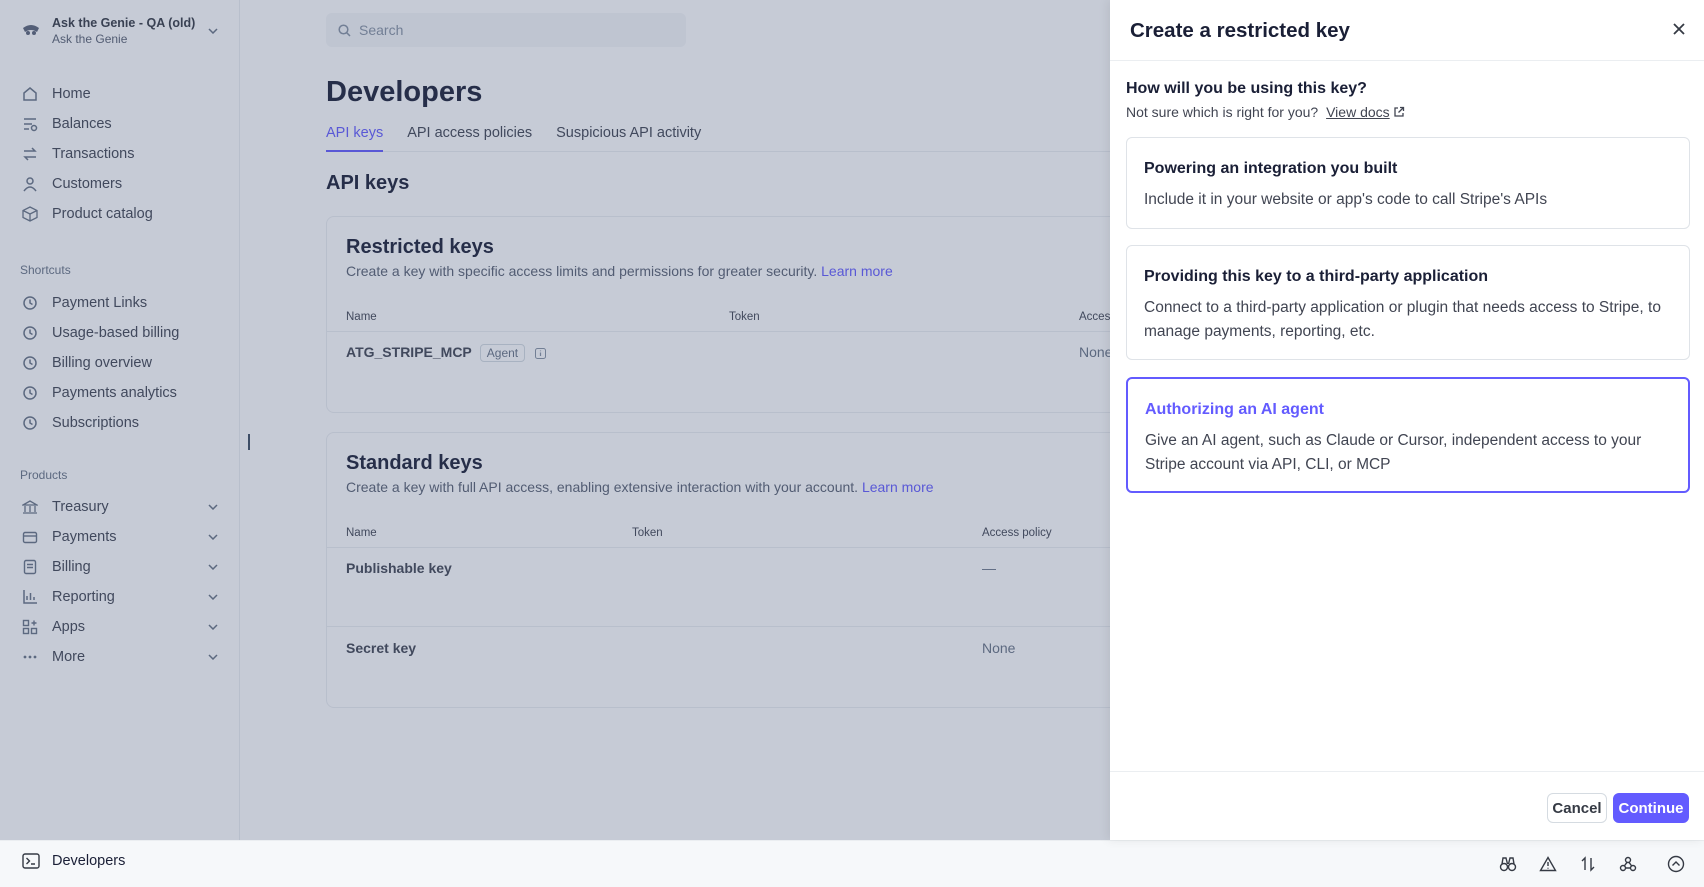 The image size is (1704, 887). I want to click on option-title: Authorizing an AI agent, so click(1234, 409).